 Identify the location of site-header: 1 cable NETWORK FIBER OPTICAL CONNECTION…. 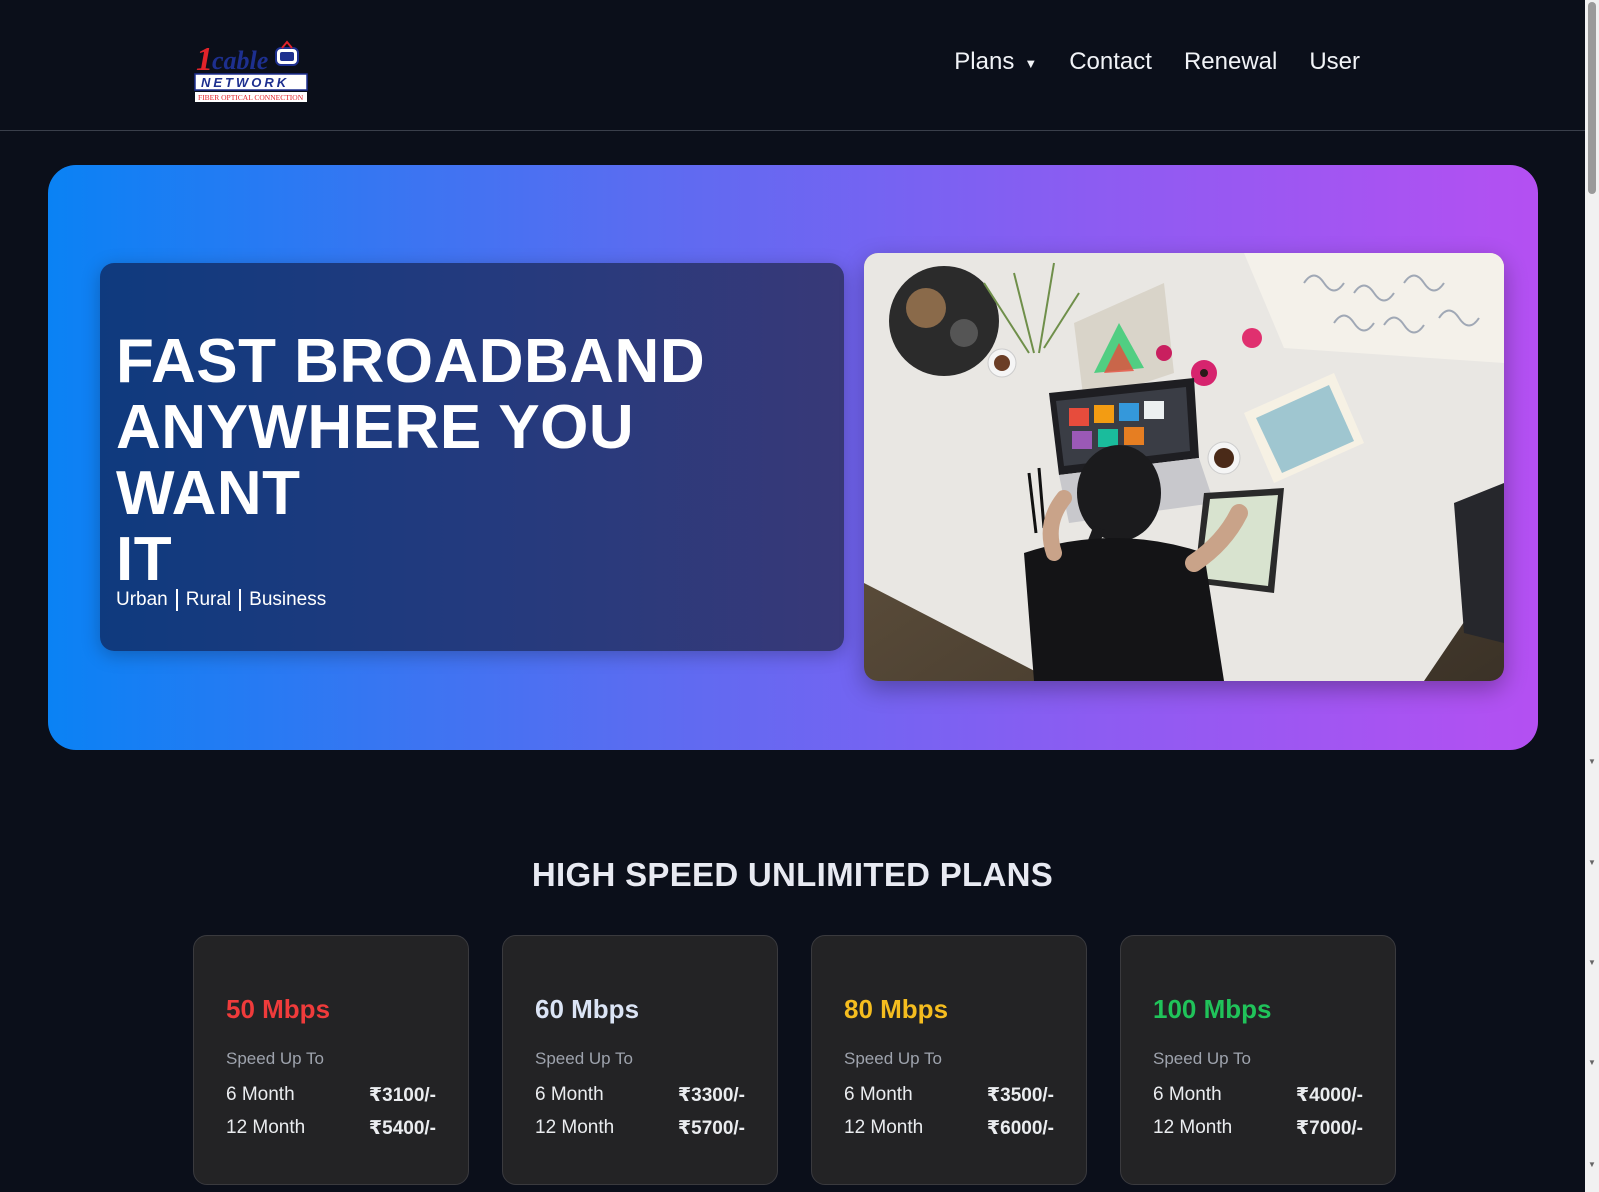
(792, 65).